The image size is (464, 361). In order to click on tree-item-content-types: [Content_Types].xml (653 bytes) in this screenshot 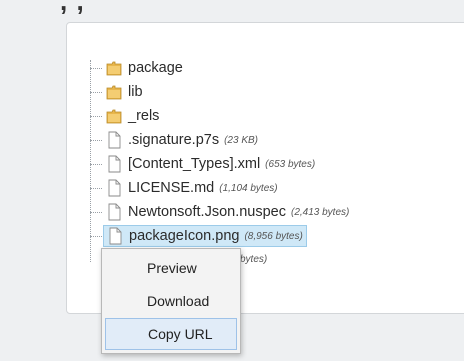, I will do `click(202, 164)`.